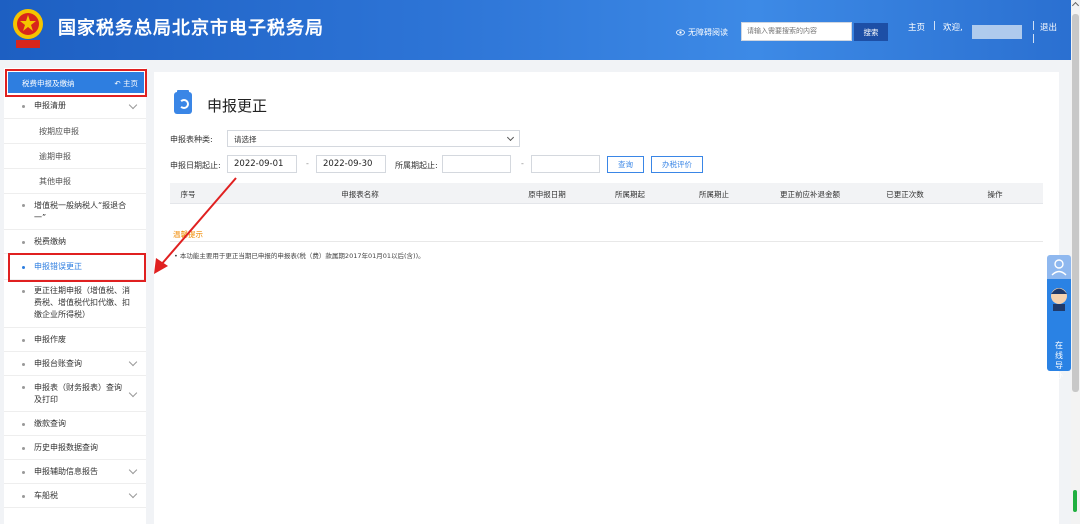  What do you see at coordinates (953, 28) in the screenshot?
I see `welcome-text: 欢迎,` at bounding box center [953, 28].